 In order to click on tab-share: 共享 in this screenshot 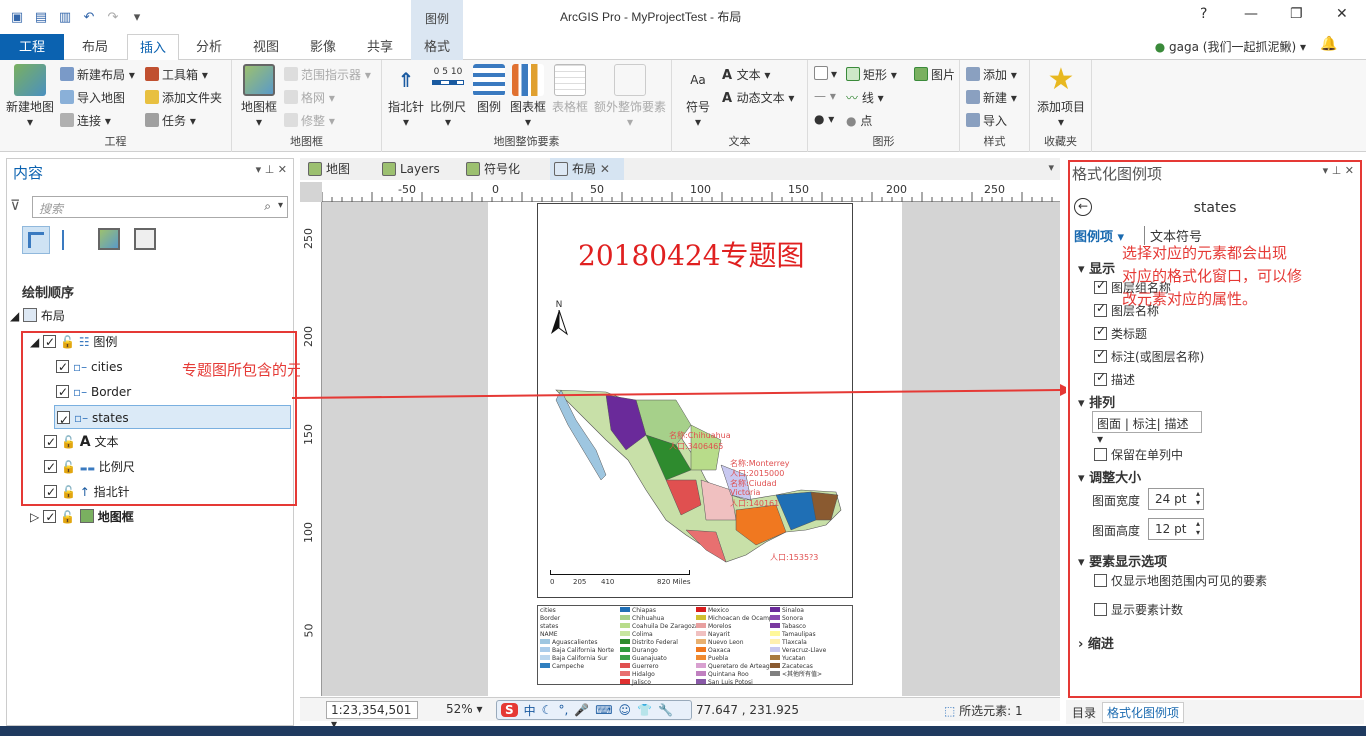, I will do `click(380, 47)`.